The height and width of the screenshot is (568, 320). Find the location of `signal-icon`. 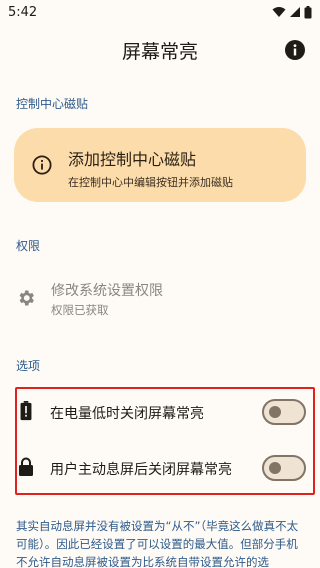

signal-icon is located at coordinates (295, 12).